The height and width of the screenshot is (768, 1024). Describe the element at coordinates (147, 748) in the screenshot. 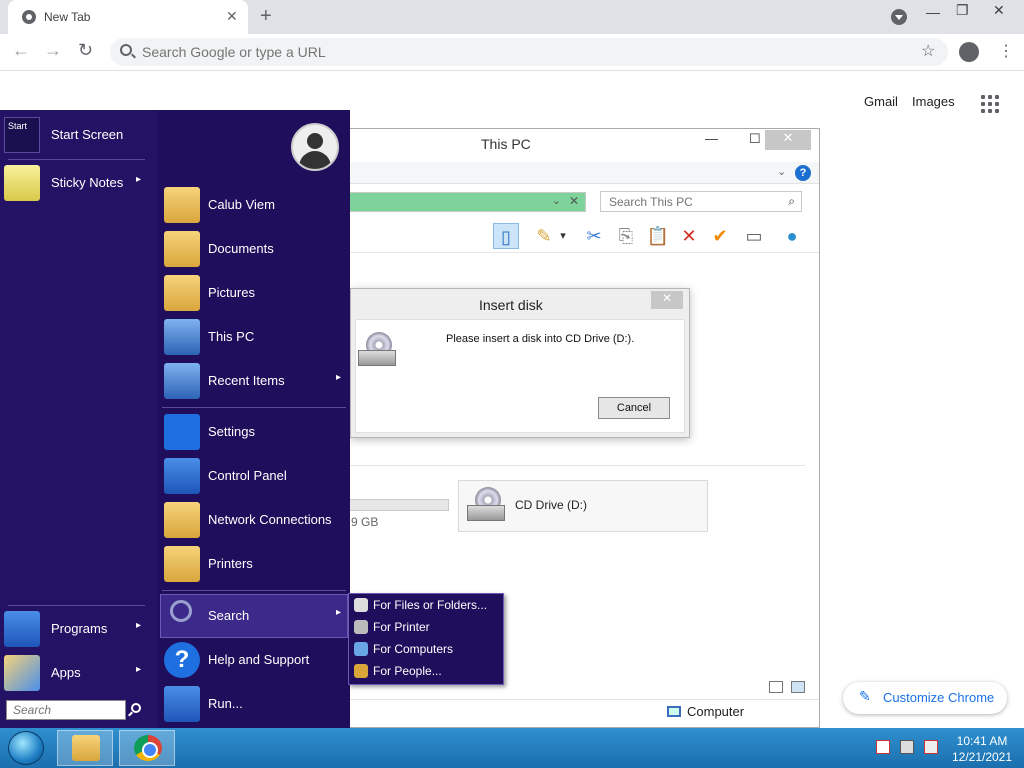

I see `taskbar-chrome-button` at that location.